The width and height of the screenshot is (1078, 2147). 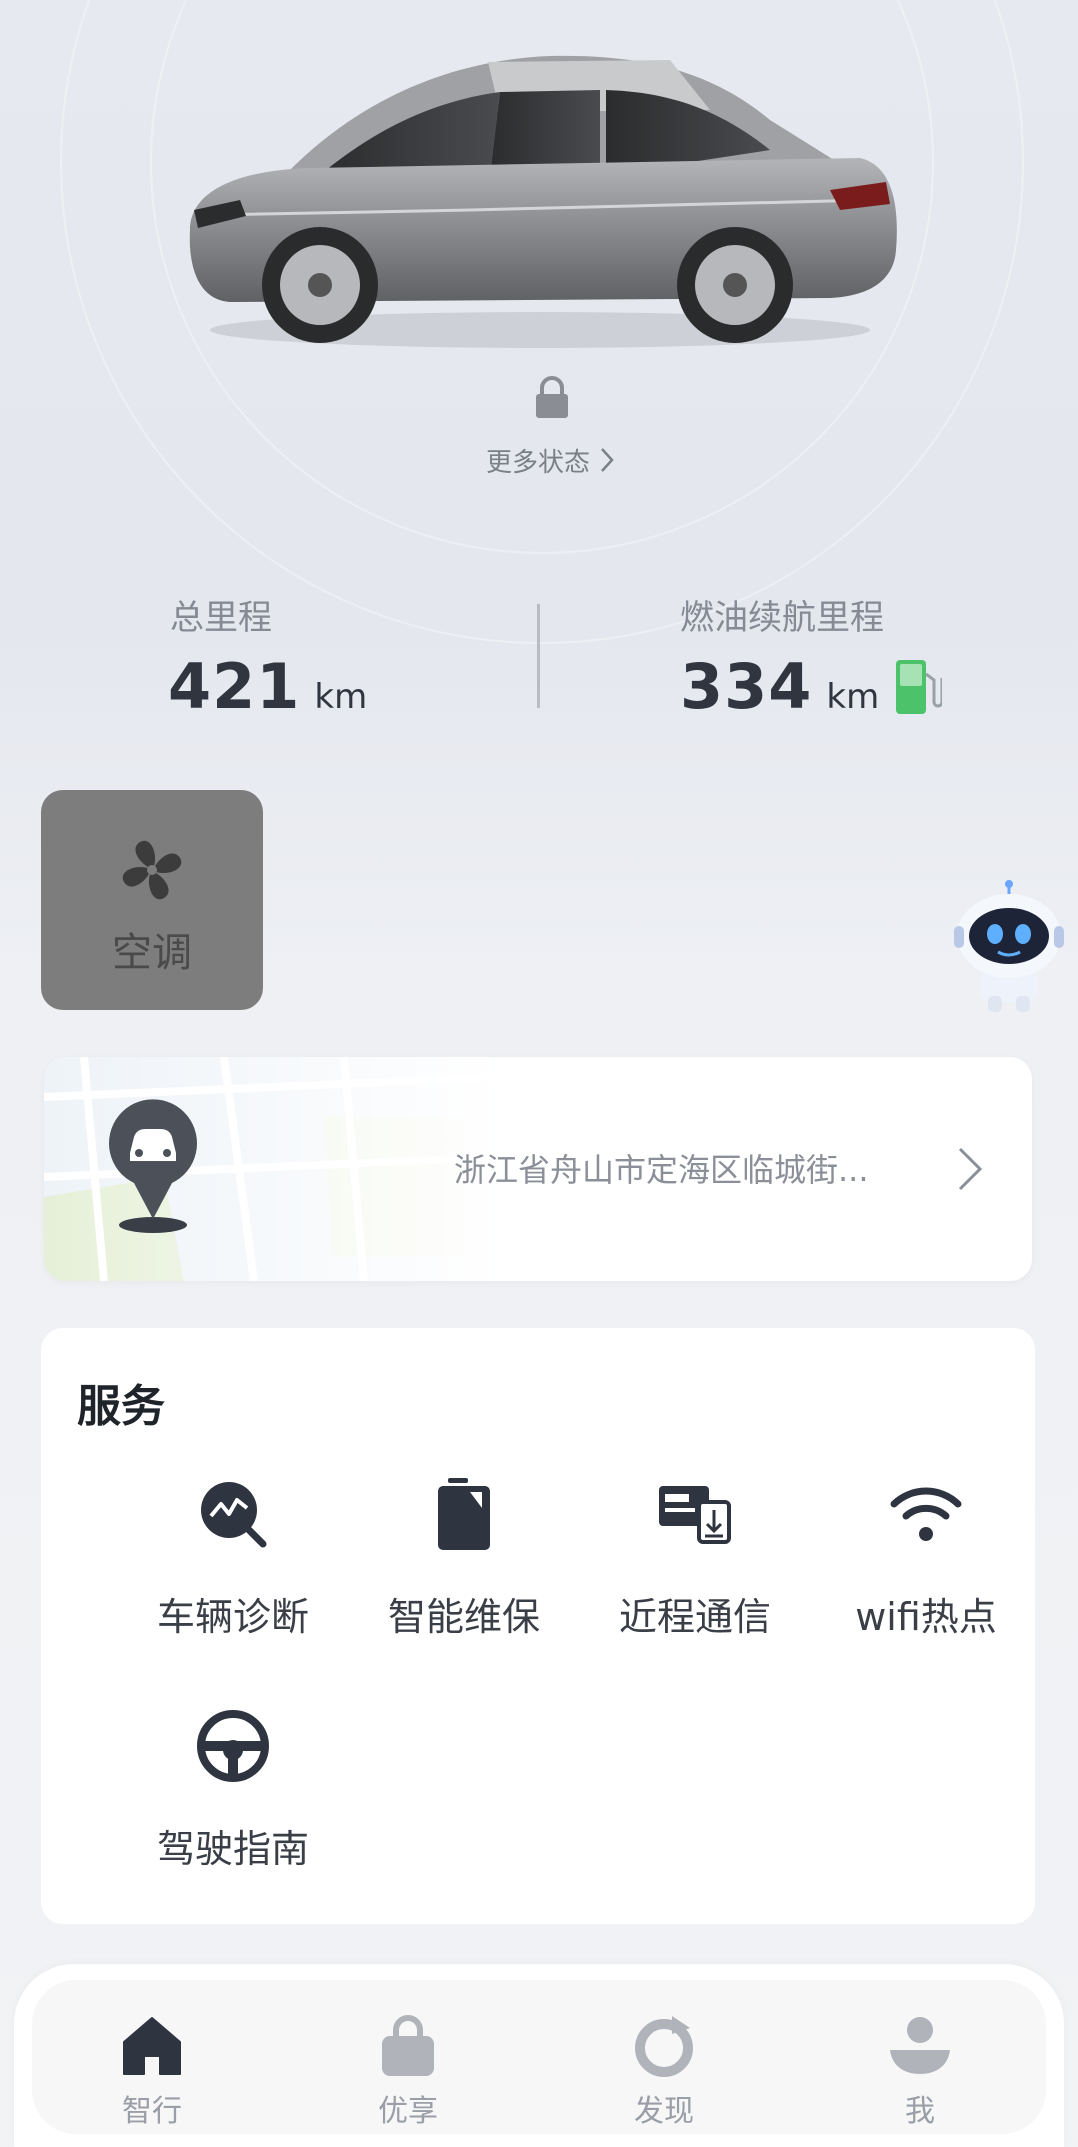 I want to click on ac-button: 空调, so click(x=152, y=900).